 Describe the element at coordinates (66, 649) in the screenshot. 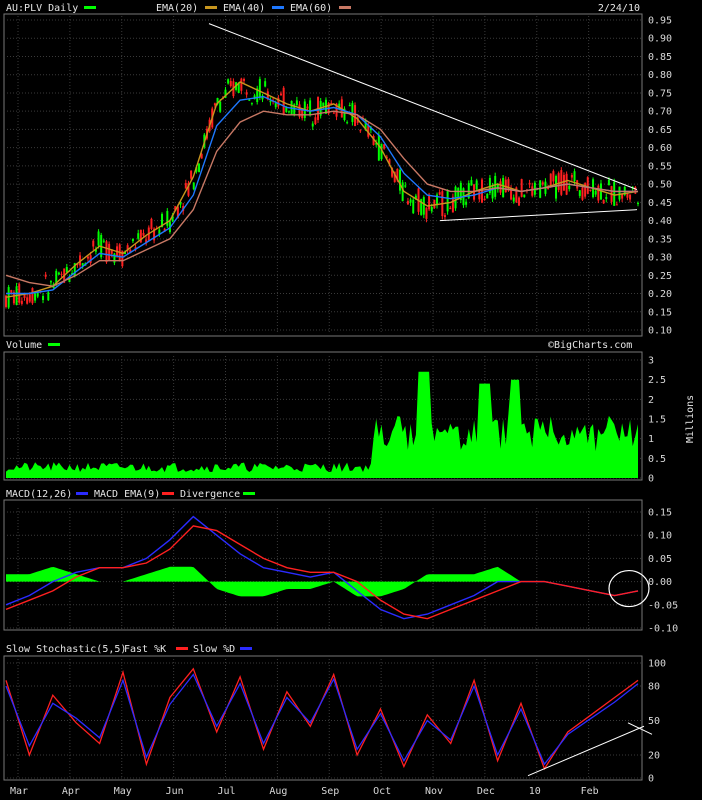

I see `stoch-title: Slow Stochastic(5,5)` at that location.